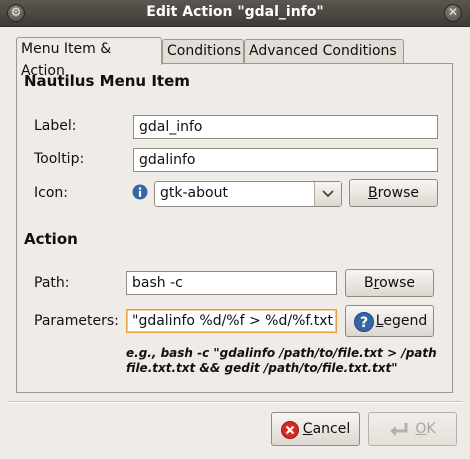  Describe the element at coordinates (52, 283) in the screenshot. I see `path-caption: Path:` at that location.